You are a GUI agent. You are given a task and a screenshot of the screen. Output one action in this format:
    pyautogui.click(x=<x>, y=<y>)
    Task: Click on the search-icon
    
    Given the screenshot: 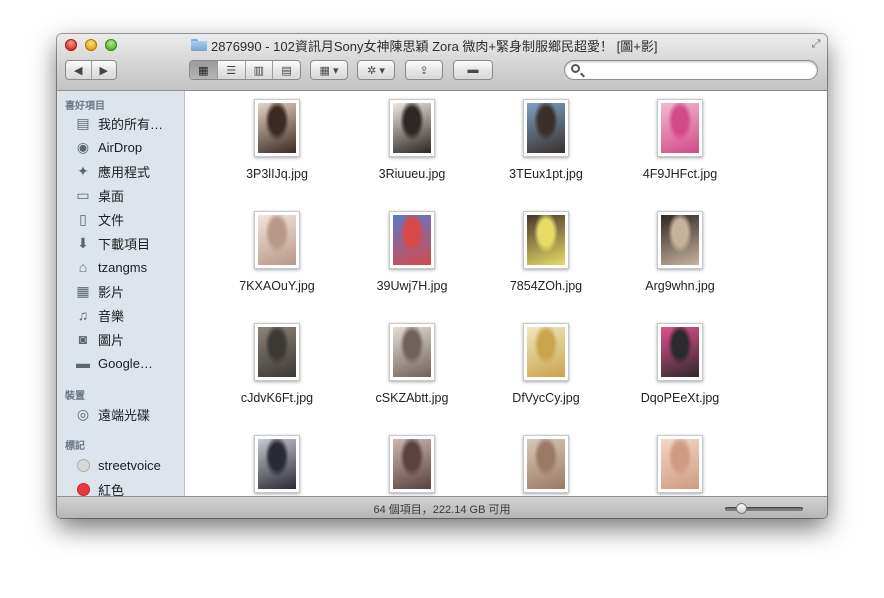 What is the action you would take?
    pyautogui.click(x=575, y=68)
    